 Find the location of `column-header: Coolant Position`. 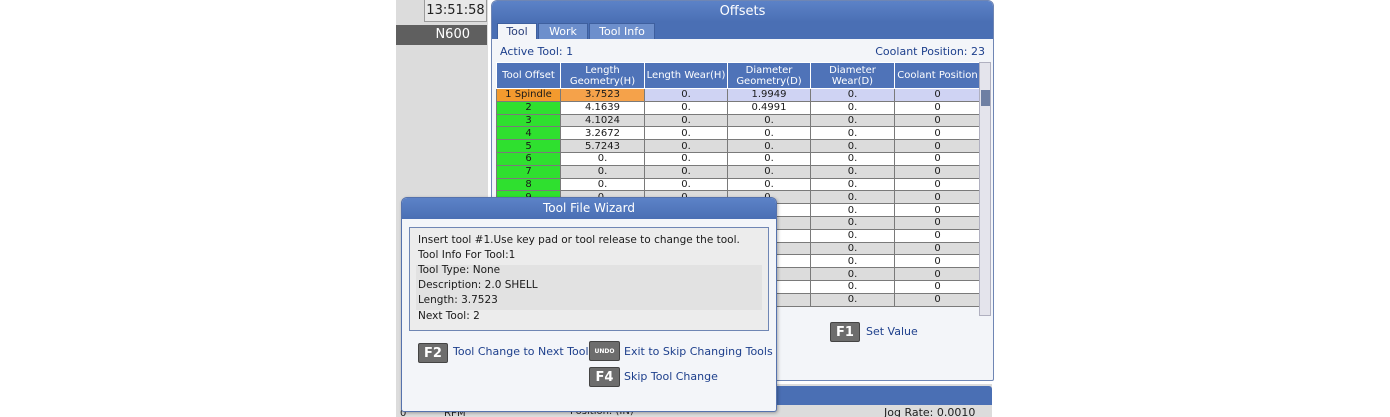

column-header: Coolant Position is located at coordinates (937, 75).